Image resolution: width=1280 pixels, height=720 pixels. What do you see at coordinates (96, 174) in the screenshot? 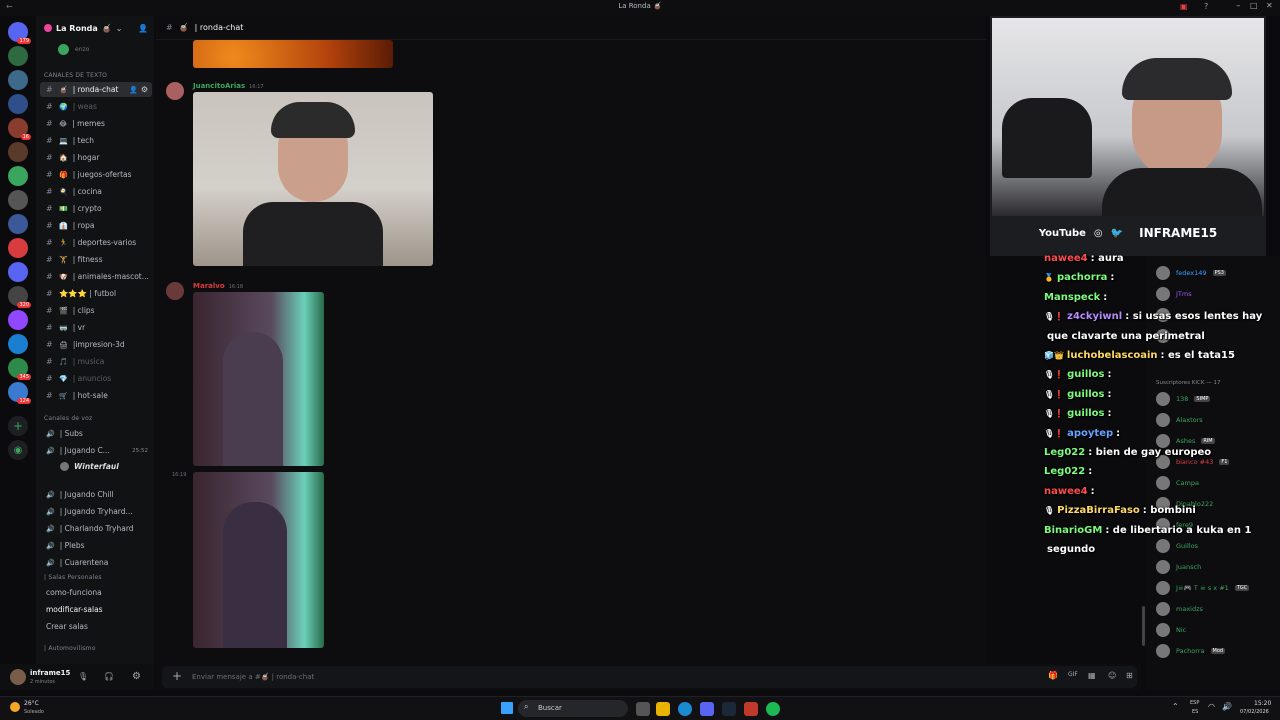
I see `text-channel-item: # 🎁 | juegos-ofertas` at bounding box center [96, 174].